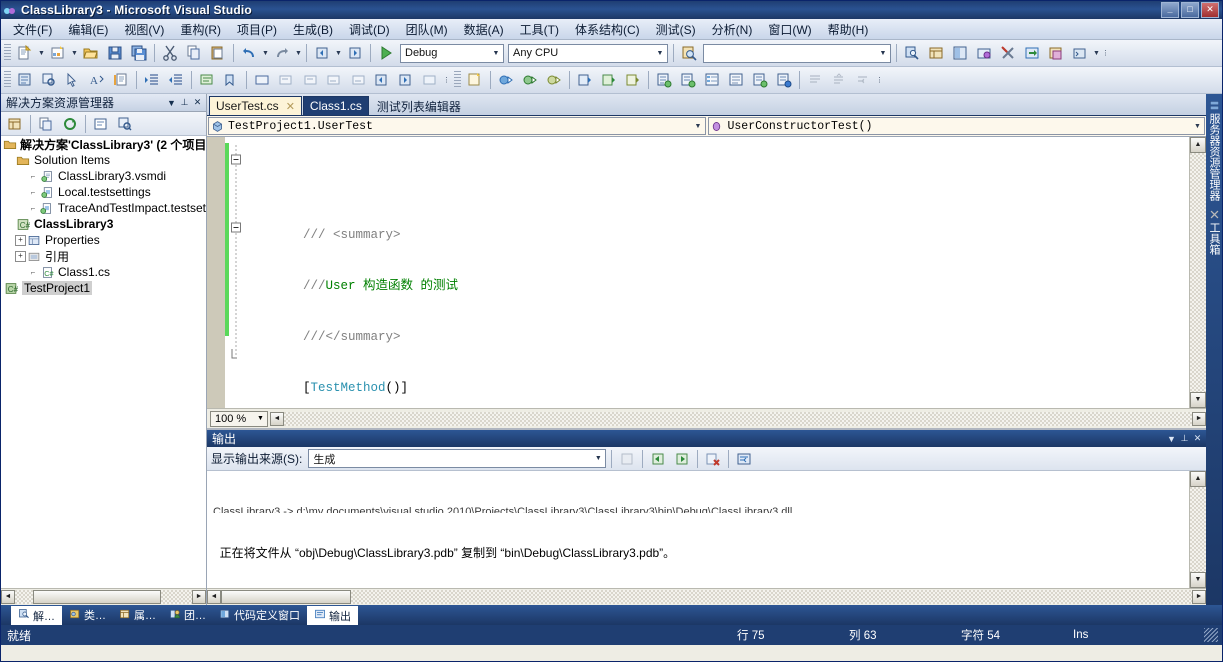 The image size is (1223, 662). Describe the element at coordinates (369, 29) in the screenshot. I see `menu-debug: 调试(D)` at that location.